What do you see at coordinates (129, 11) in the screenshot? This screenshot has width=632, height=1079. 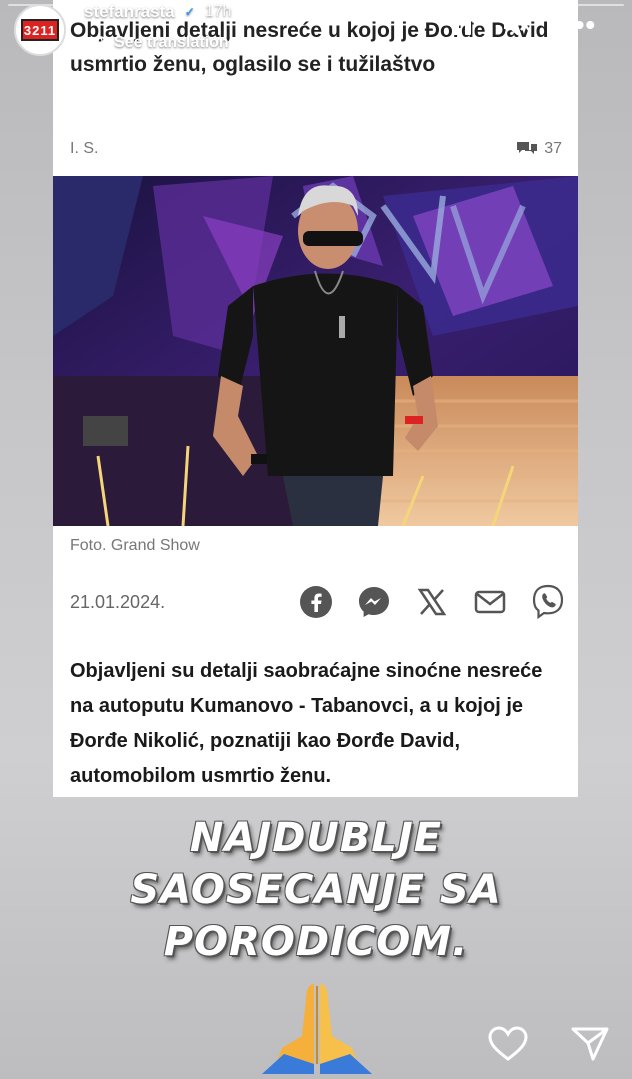 I see `username: stefanrasta` at bounding box center [129, 11].